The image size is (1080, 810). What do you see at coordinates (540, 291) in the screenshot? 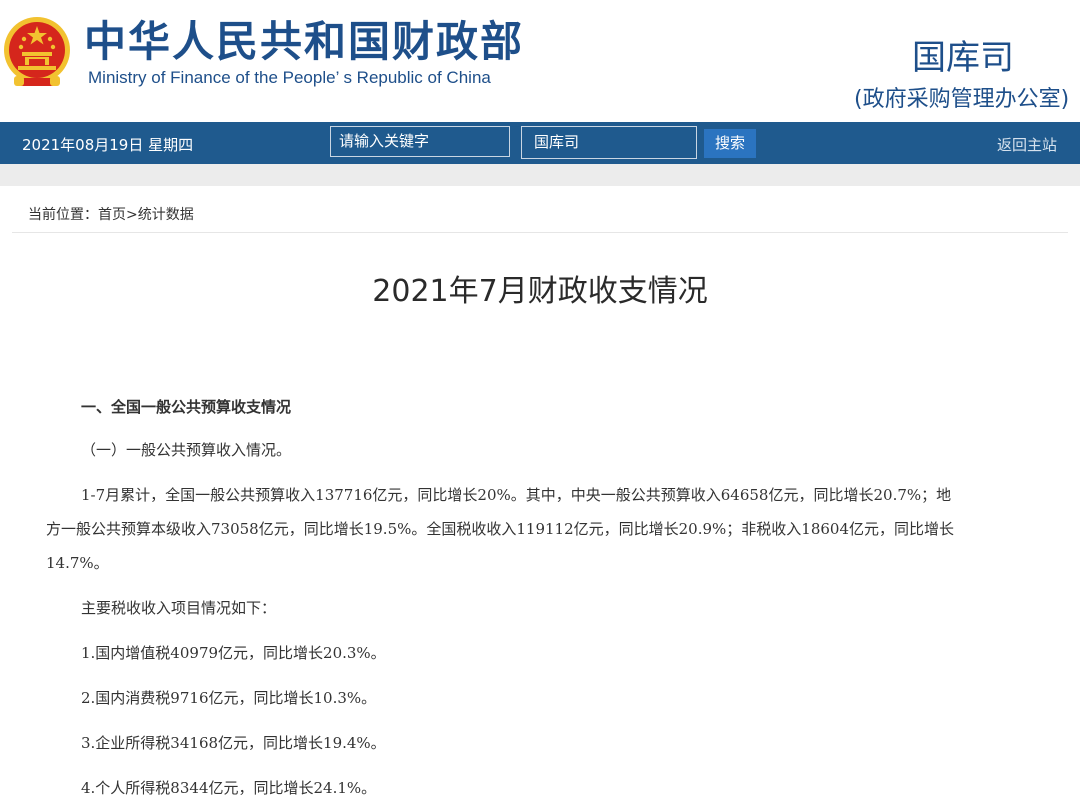
I see `article-title: 2021年7月财政收支情况` at bounding box center [540, 291].